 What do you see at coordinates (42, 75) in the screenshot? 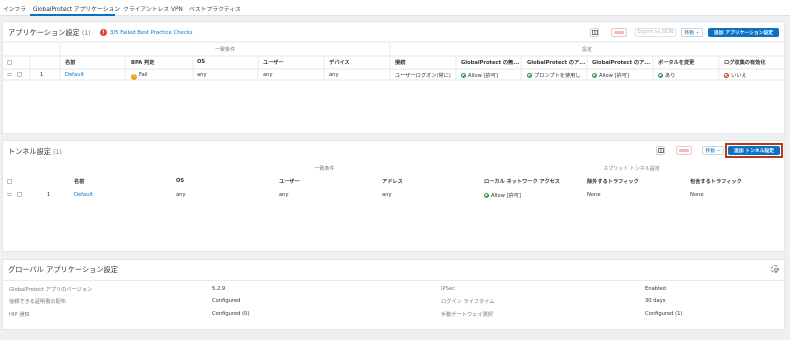
I see `row-index: 1` at bounding box center [42, 75].